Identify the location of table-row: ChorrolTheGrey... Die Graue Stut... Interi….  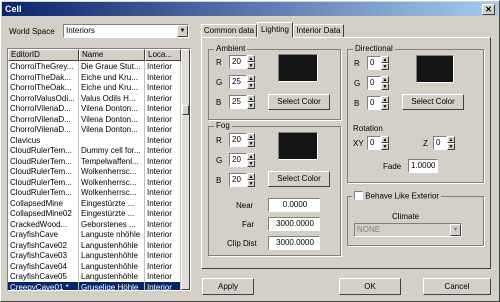
(97, 66).